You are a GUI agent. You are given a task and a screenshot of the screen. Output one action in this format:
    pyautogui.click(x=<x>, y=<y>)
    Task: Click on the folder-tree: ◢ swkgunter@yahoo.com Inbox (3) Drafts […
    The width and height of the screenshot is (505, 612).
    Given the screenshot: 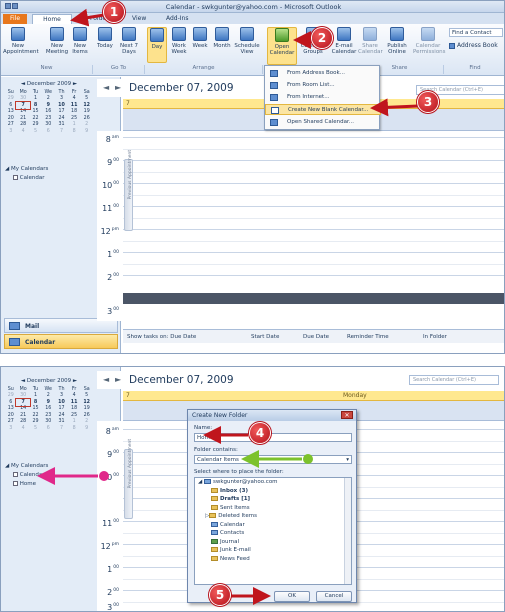 What is the action you would take?
    pyautogui.click(x=273, y=531)
    